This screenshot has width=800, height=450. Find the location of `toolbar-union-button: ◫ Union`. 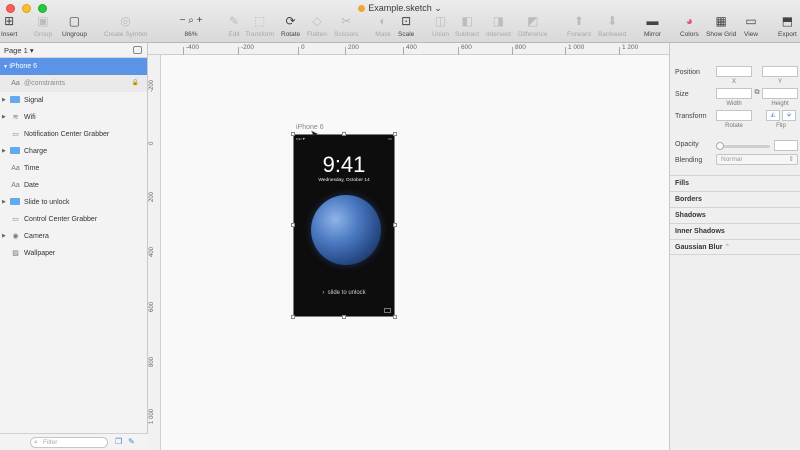

toolbar-union-button: ◫ Union is located at coordinates (440, 26).